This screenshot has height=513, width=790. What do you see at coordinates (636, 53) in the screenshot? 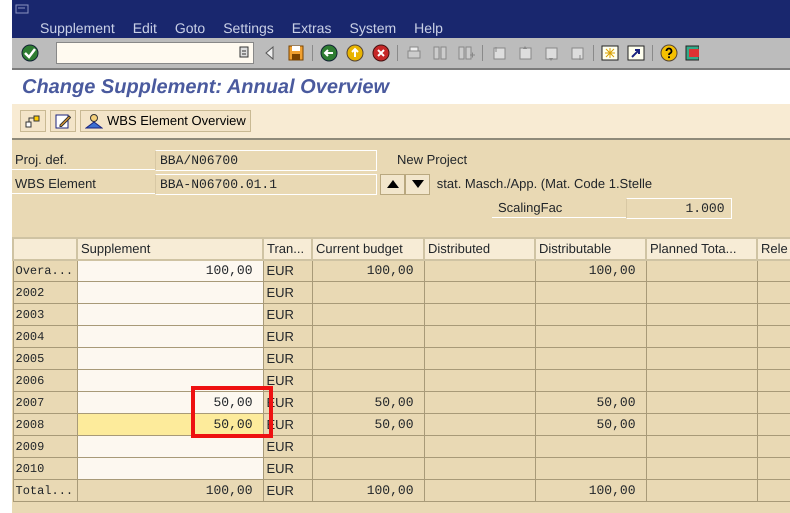
I see `shortcut-icon` at bounding box center [636, 53].